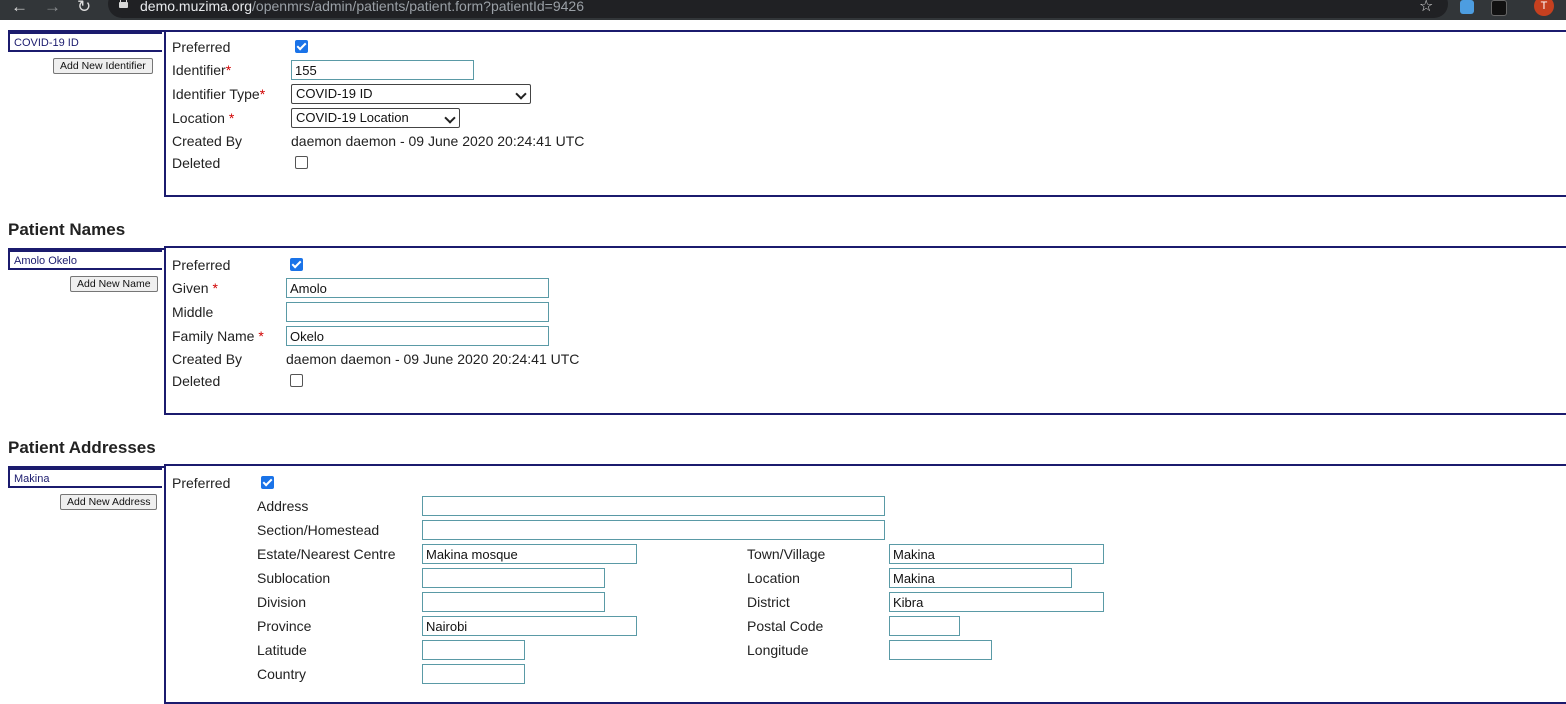  I want to click on longitude-label: Longitude, so click(778, 650).